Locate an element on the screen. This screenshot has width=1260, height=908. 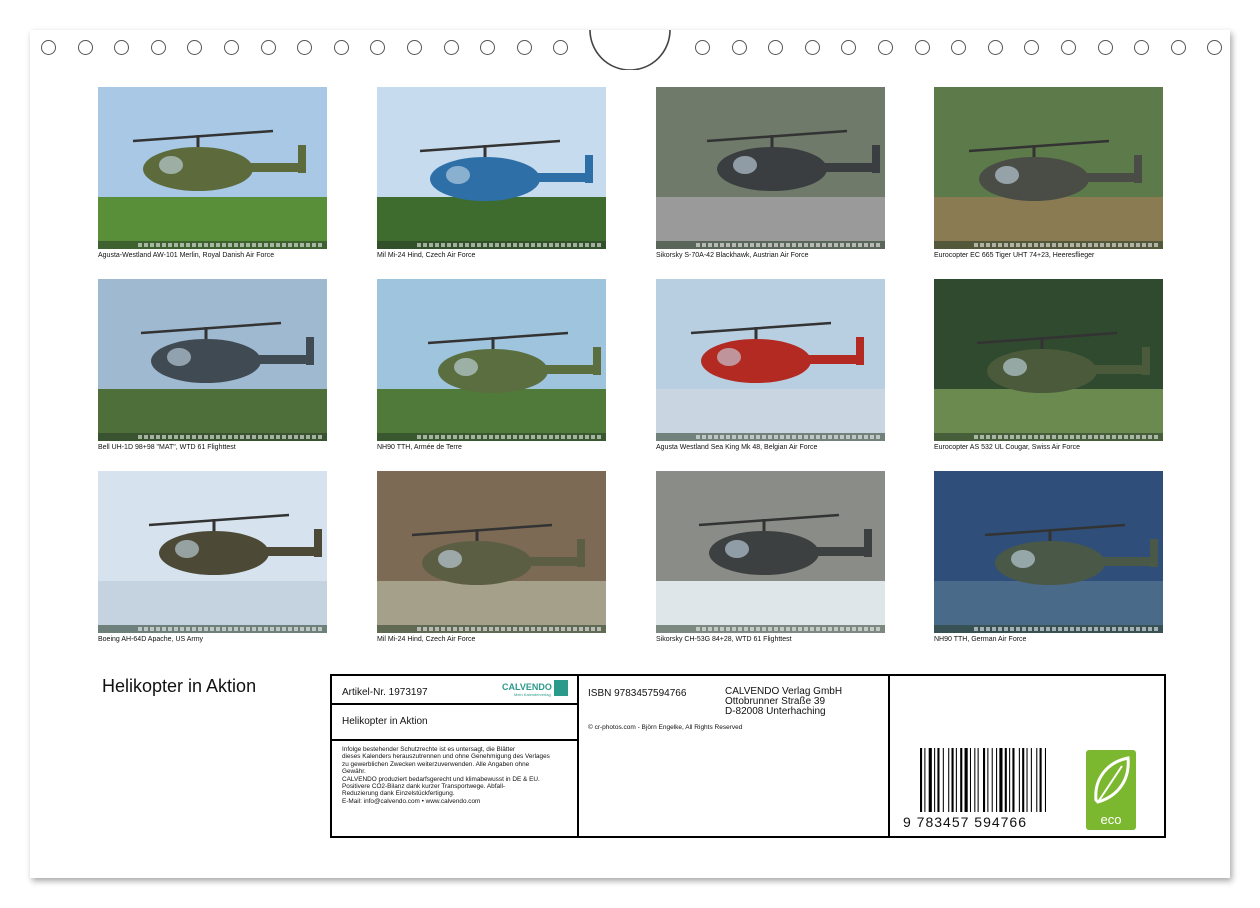
legal-line: Gewähr. is located at coordinates (354, 772).